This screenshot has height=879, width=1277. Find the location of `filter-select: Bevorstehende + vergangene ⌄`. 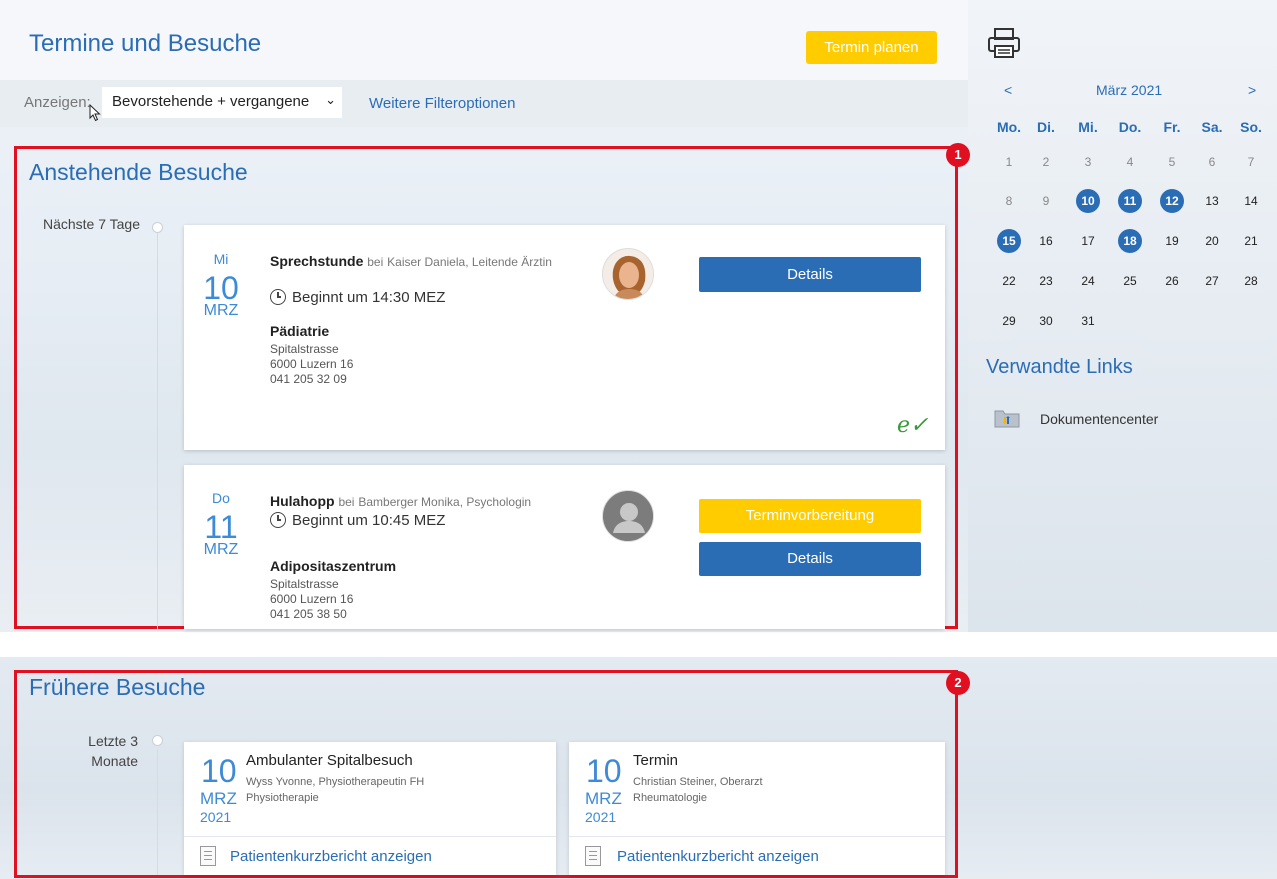

filter-select: Bevorstehende + vergangene ⌄ is located at coordinates (222, 102).